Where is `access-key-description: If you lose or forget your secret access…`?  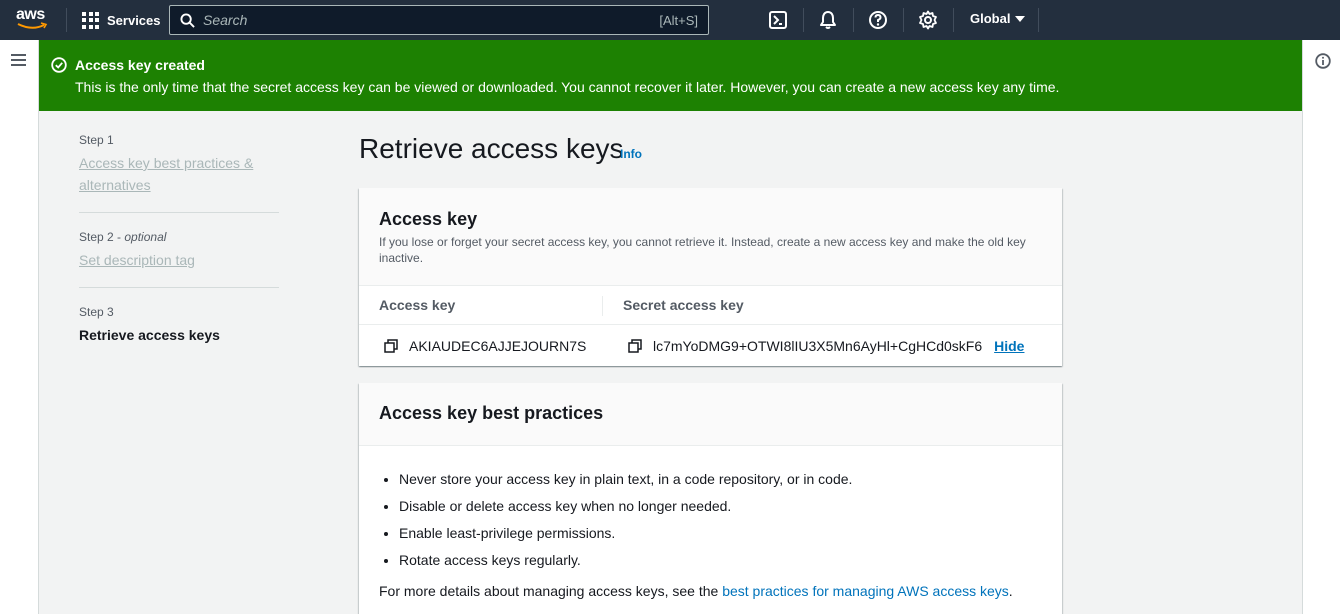 access-key-description: If you lose or forget your secret access… is located at coordinates (702, 250).